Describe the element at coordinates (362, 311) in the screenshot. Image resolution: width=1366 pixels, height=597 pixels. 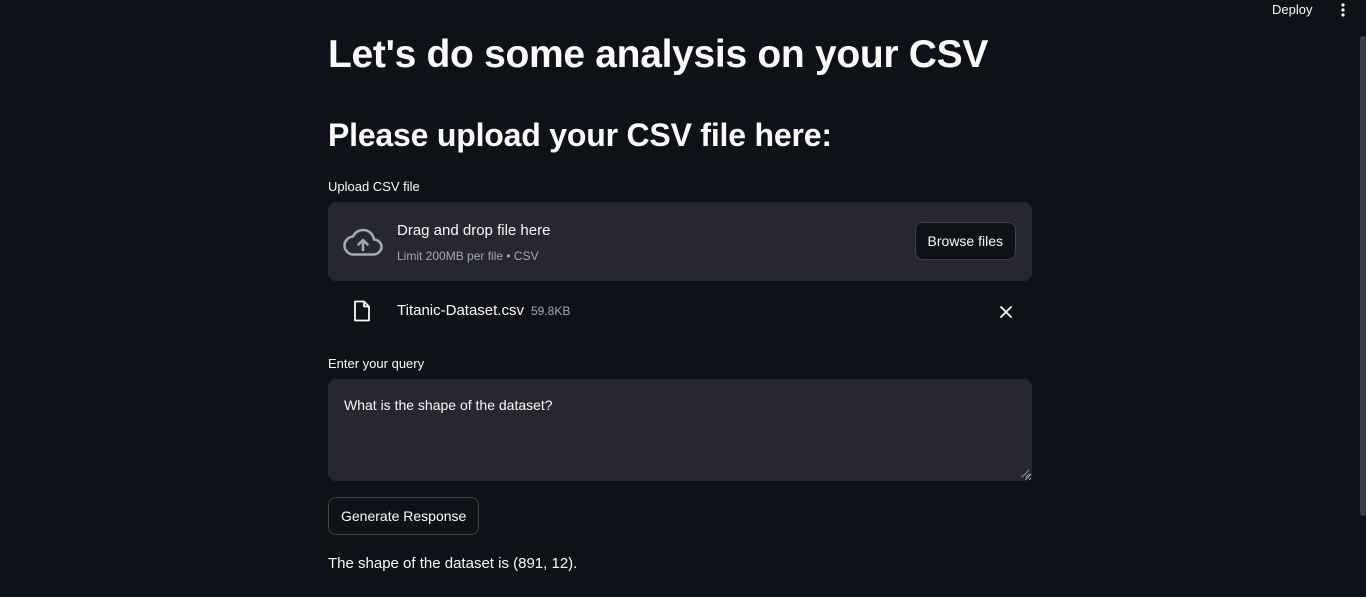
I see `file-icon` at that location.